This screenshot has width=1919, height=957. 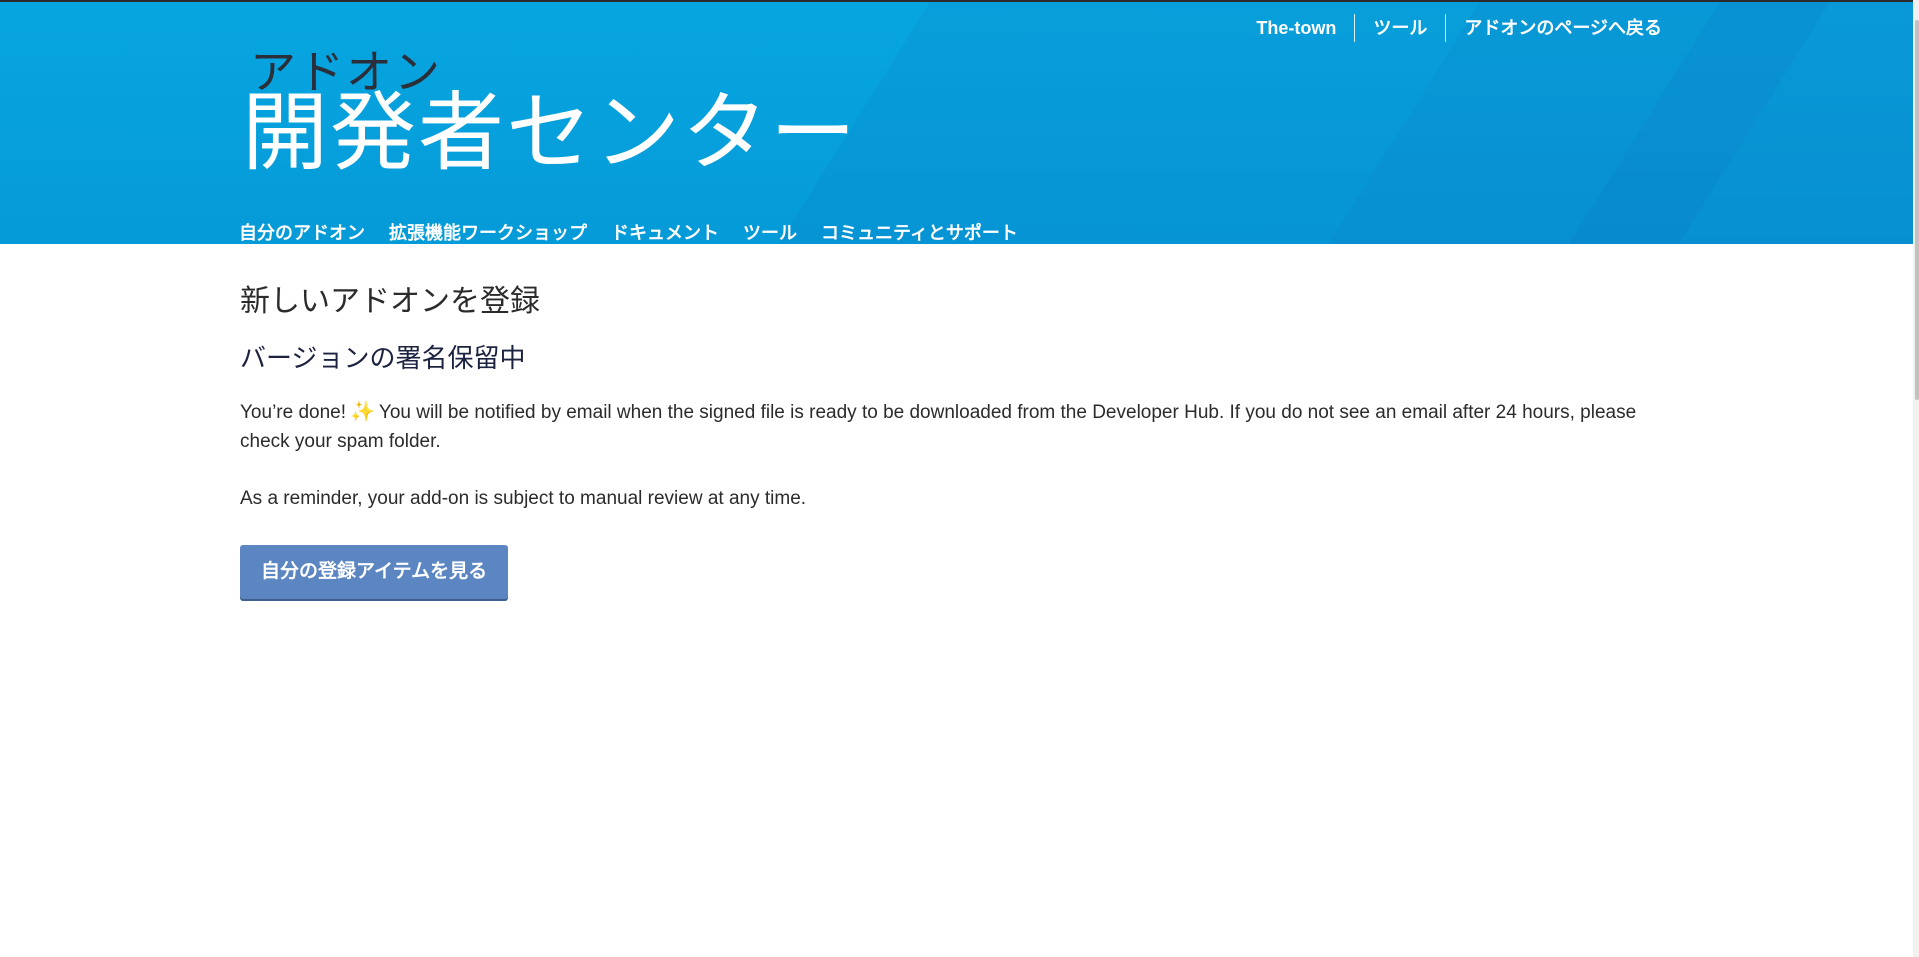 I want to click on page-scrollbar, so click(x=1916, y=478).